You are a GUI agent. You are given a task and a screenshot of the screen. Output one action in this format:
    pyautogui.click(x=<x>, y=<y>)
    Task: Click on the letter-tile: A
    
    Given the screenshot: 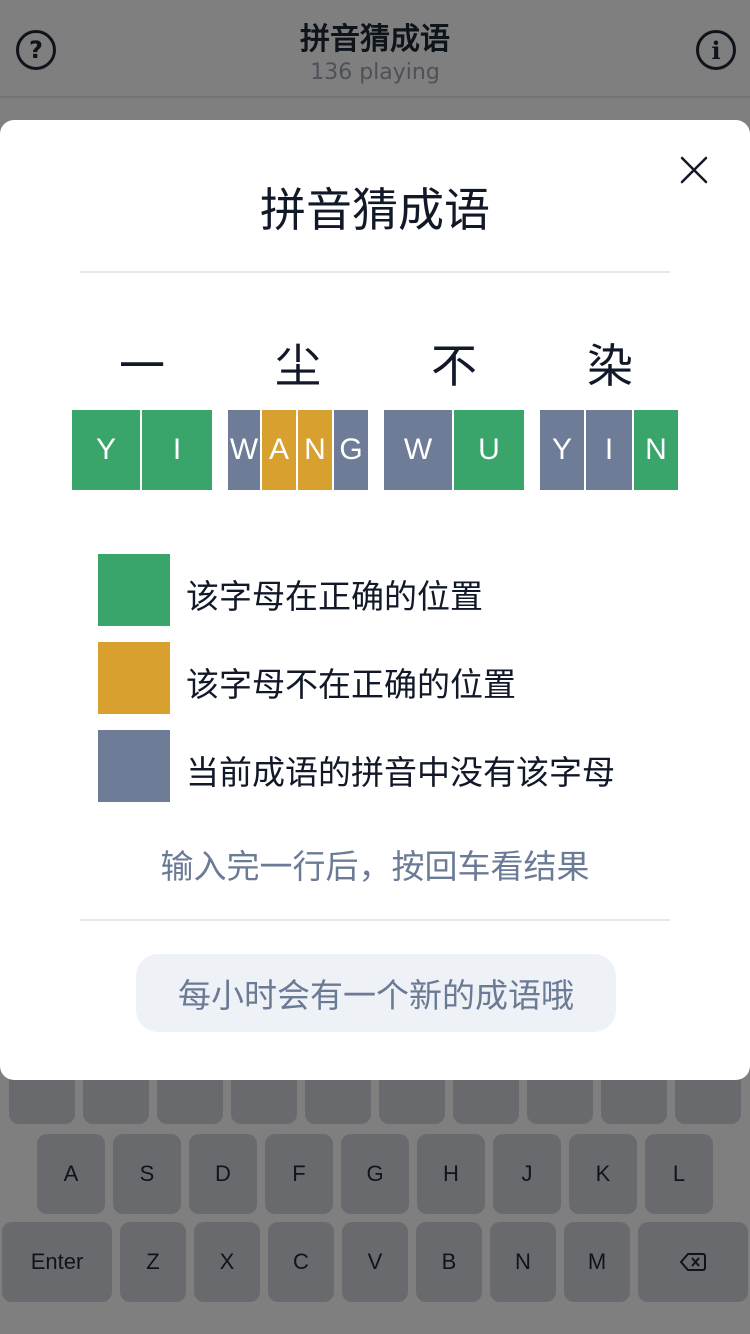 What is the action you would take?
    pyautogui.click(x=279, y=450)
    